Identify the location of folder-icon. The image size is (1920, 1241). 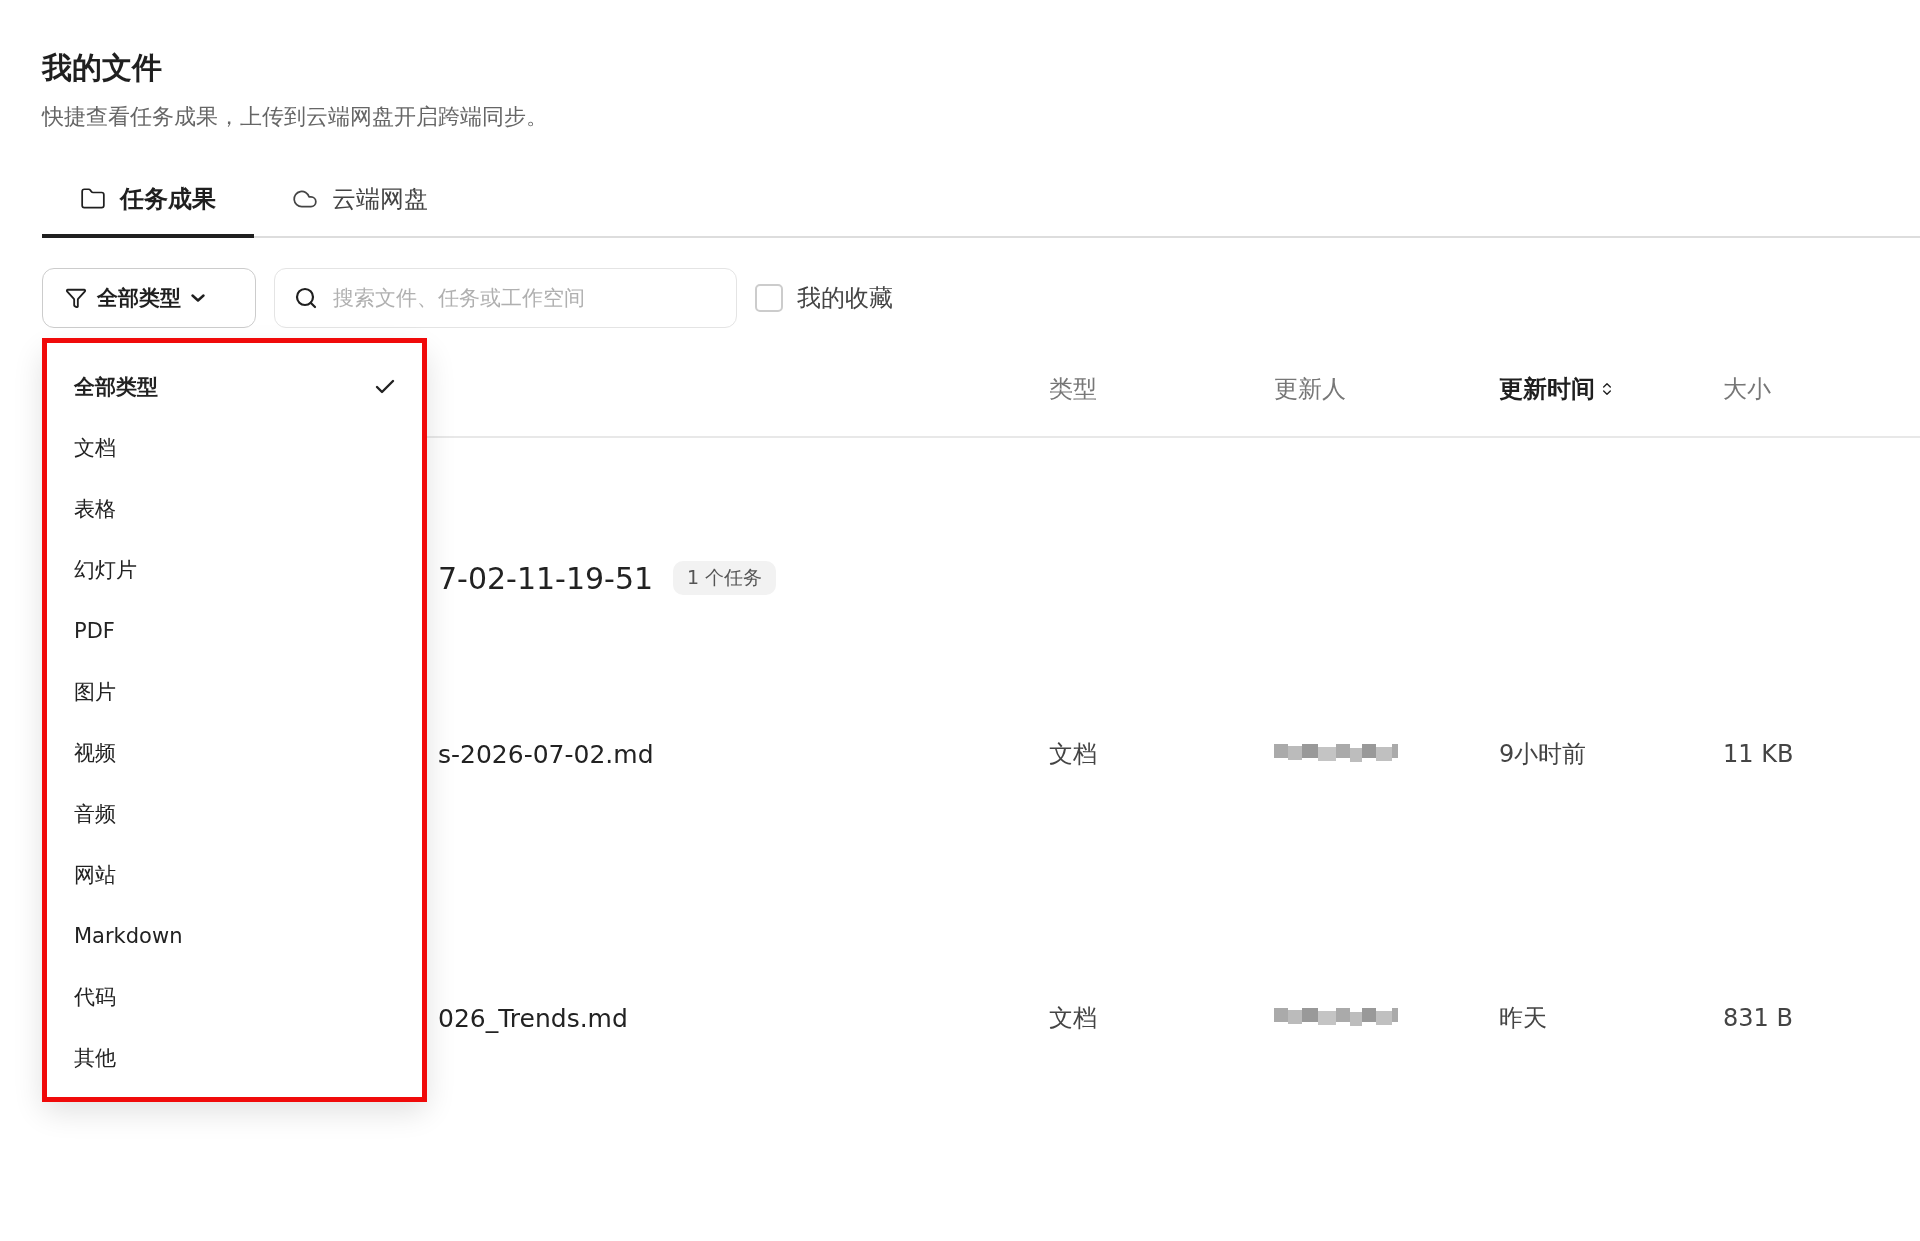
(93, 199).